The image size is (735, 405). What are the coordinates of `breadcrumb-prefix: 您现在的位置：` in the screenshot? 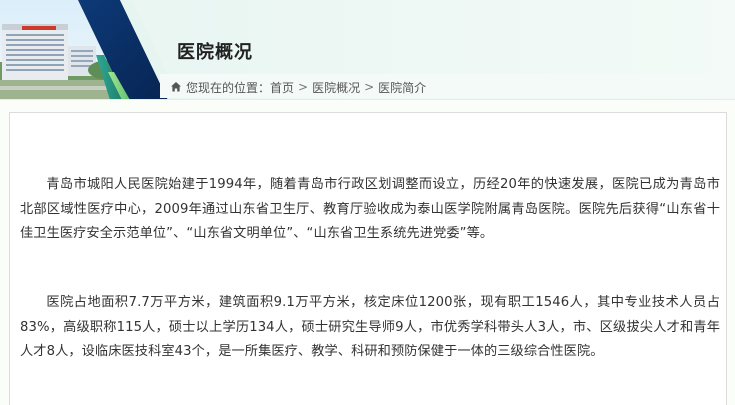 It's located at (228, 87).